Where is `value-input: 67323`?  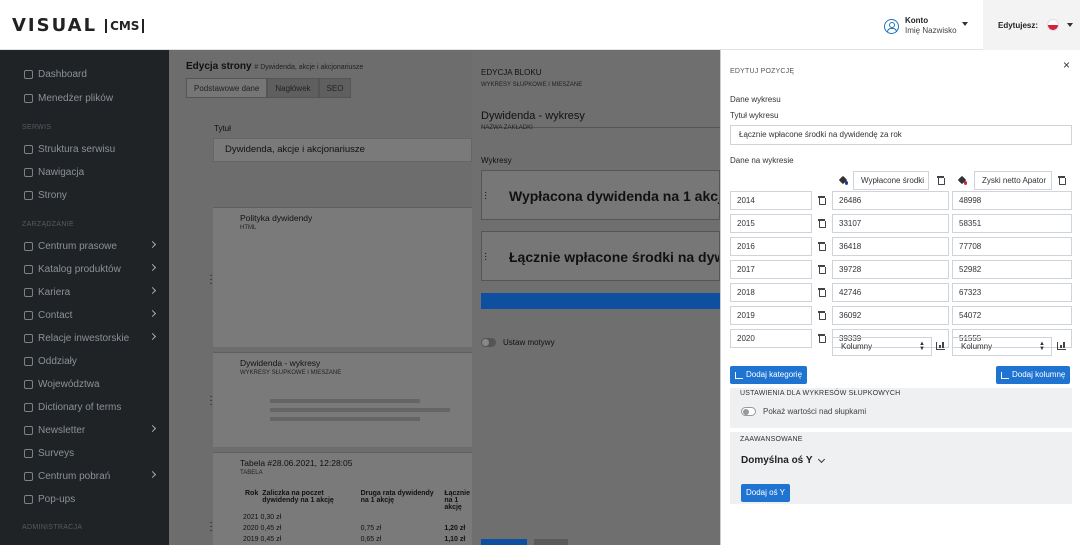 value-input: 67323 is located at coordinates (1012, 292).